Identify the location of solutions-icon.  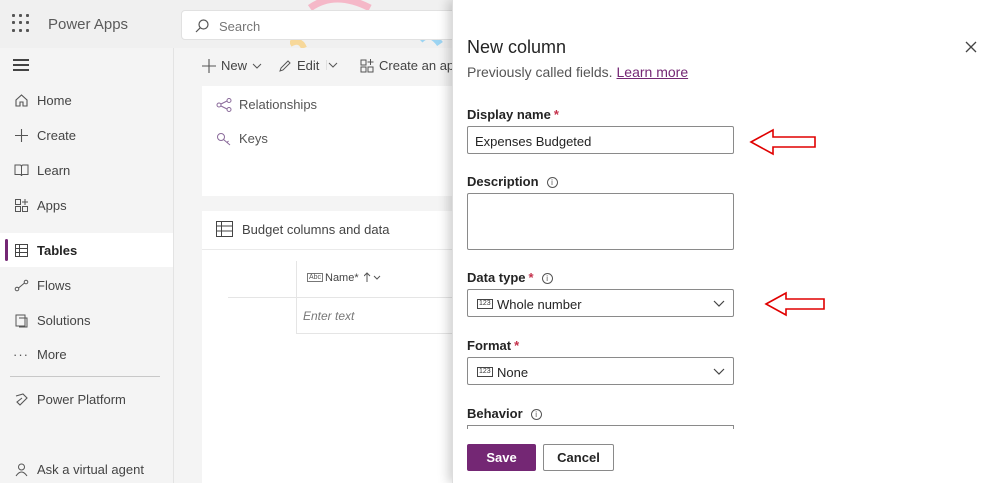
(21, 320).